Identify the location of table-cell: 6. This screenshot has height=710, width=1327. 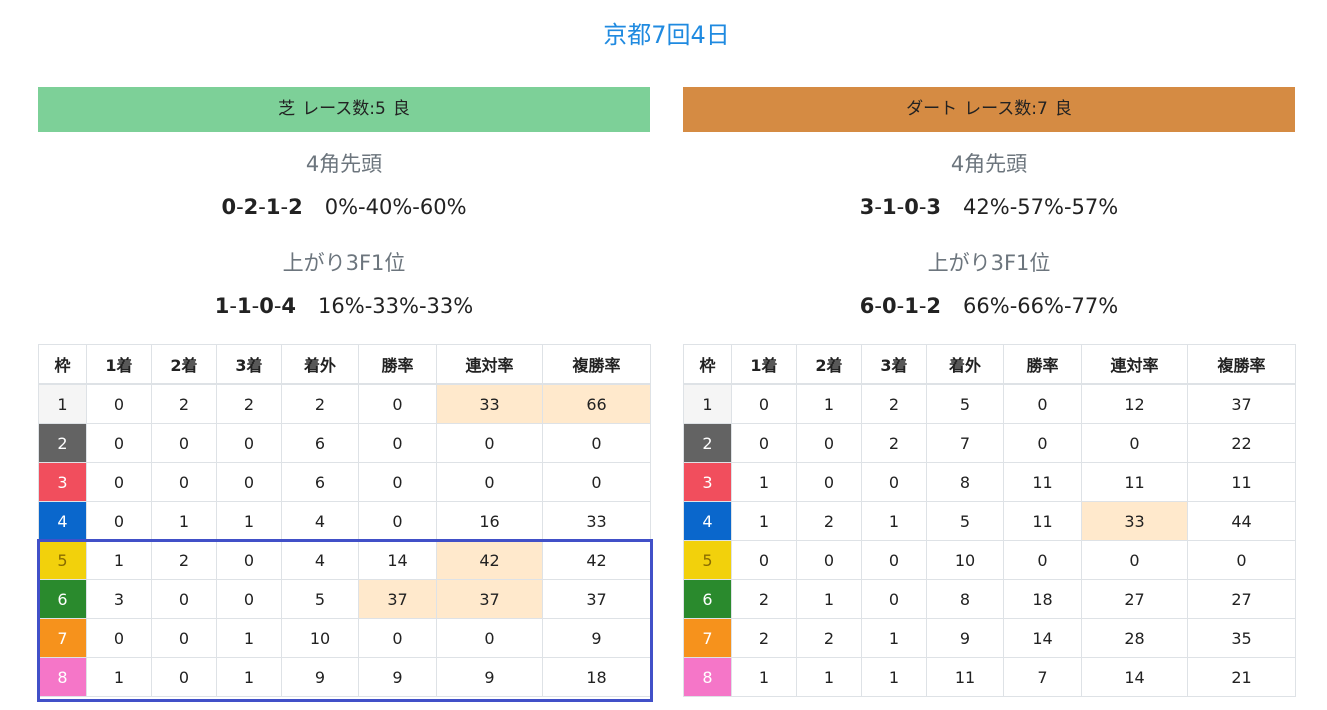
(320, 482).